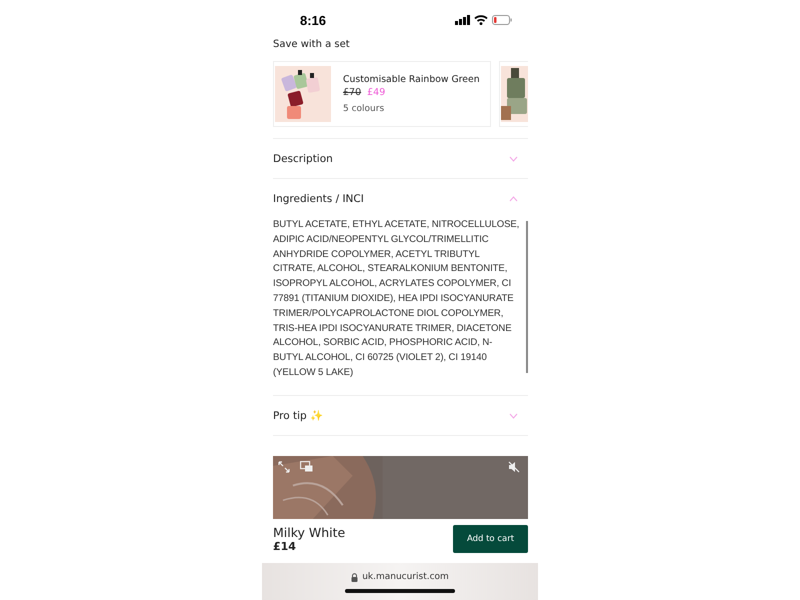  Describe the element at coordinates (284, 467) in the screenshot. I see `expand-icon` at that location.